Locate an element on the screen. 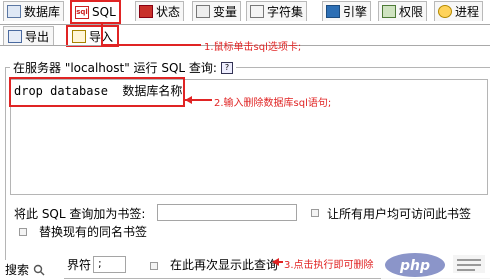 The height and width of the screenshot is (279, 490). annotation-1-line-vertical is located at coordinates (102, 34).